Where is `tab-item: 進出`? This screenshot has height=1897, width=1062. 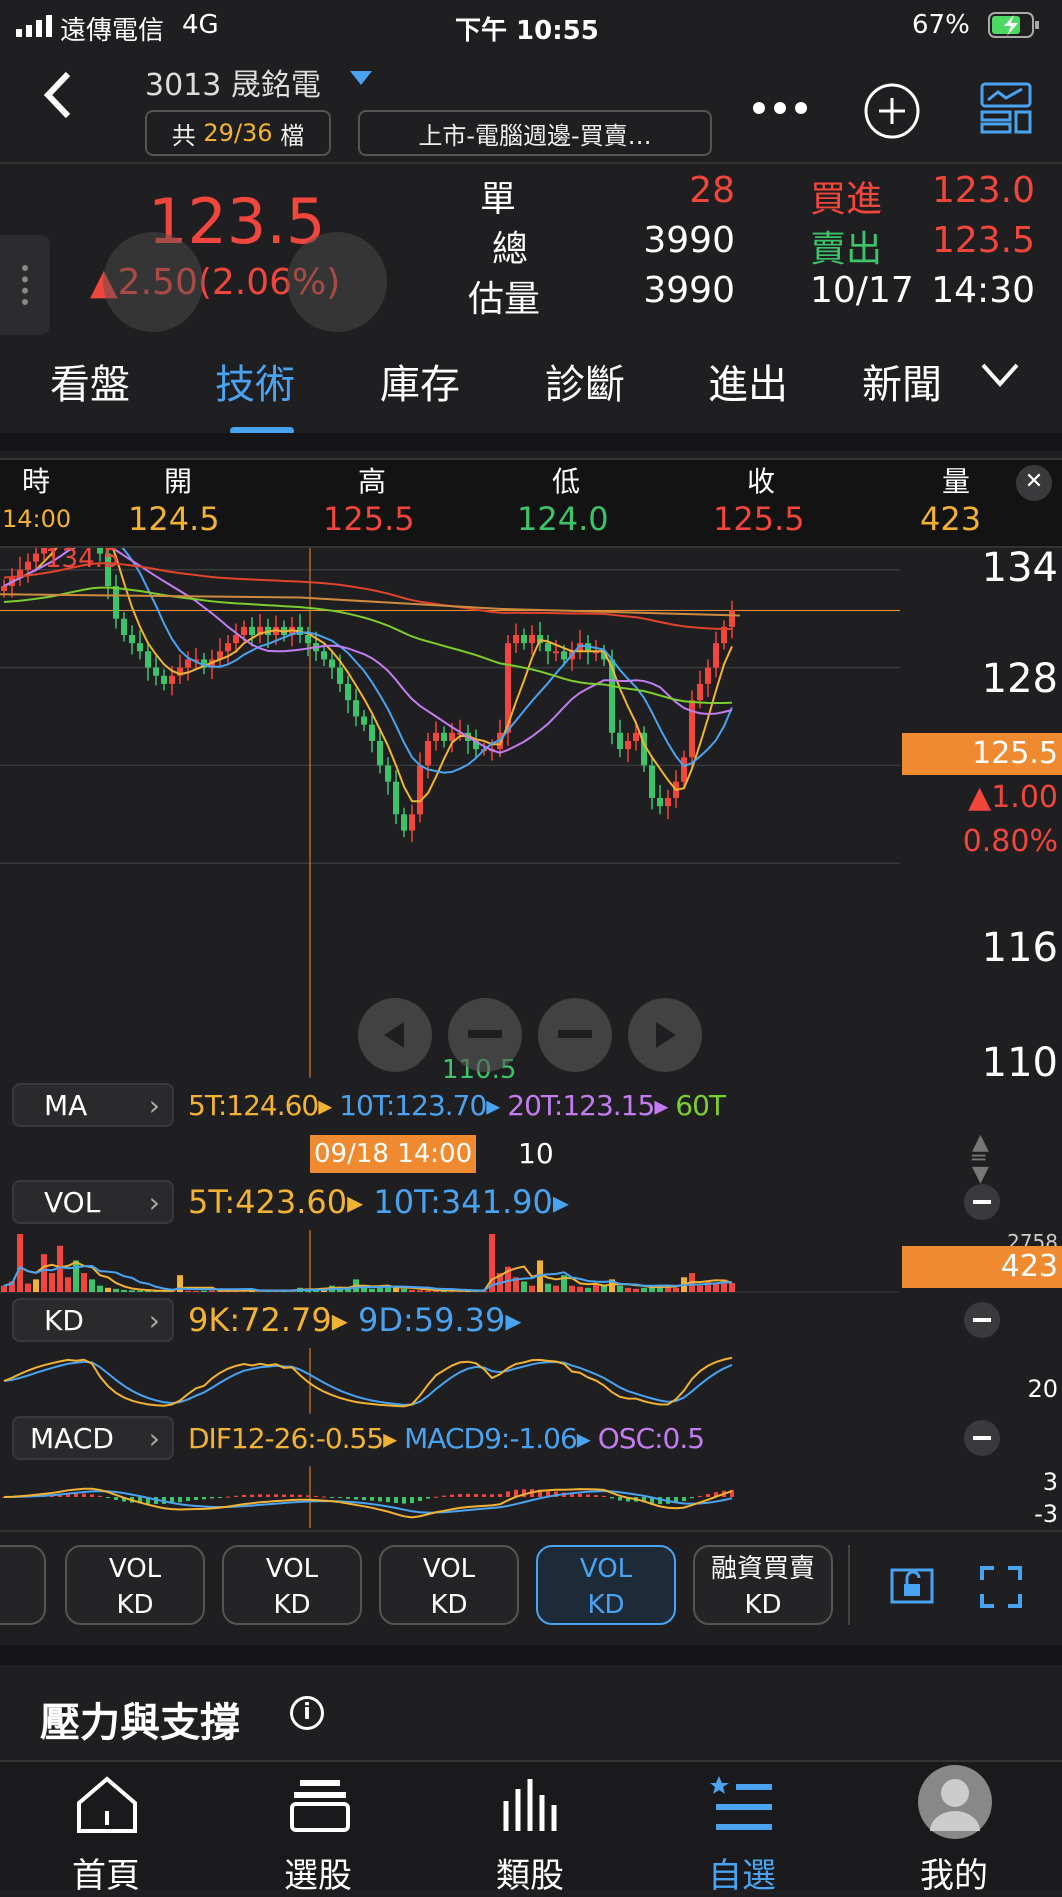
tab-item: 進出 is located at coordinates (748, 381).